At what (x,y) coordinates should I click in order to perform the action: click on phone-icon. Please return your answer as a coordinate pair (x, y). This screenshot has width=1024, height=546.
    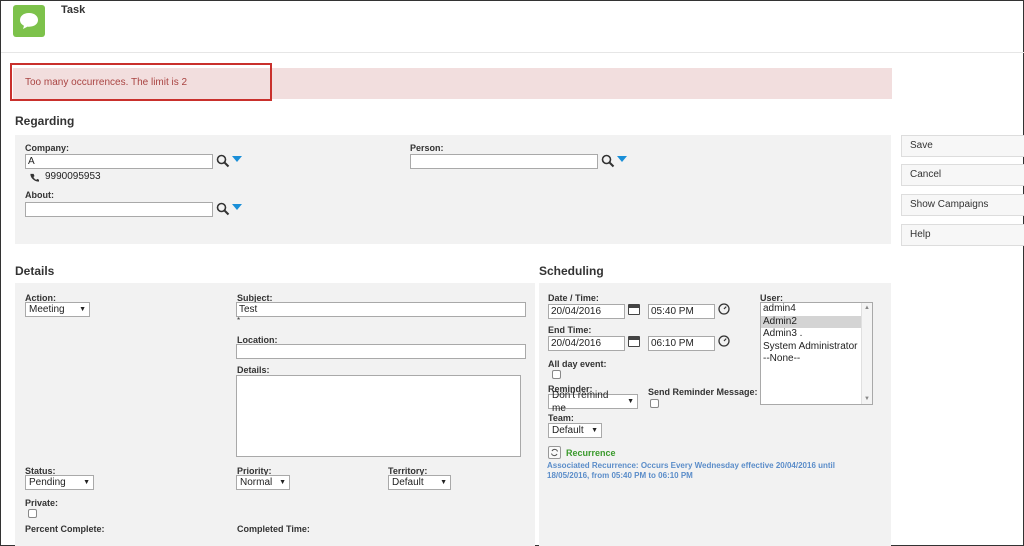
    Looking at the image, I should click on (34, 179).